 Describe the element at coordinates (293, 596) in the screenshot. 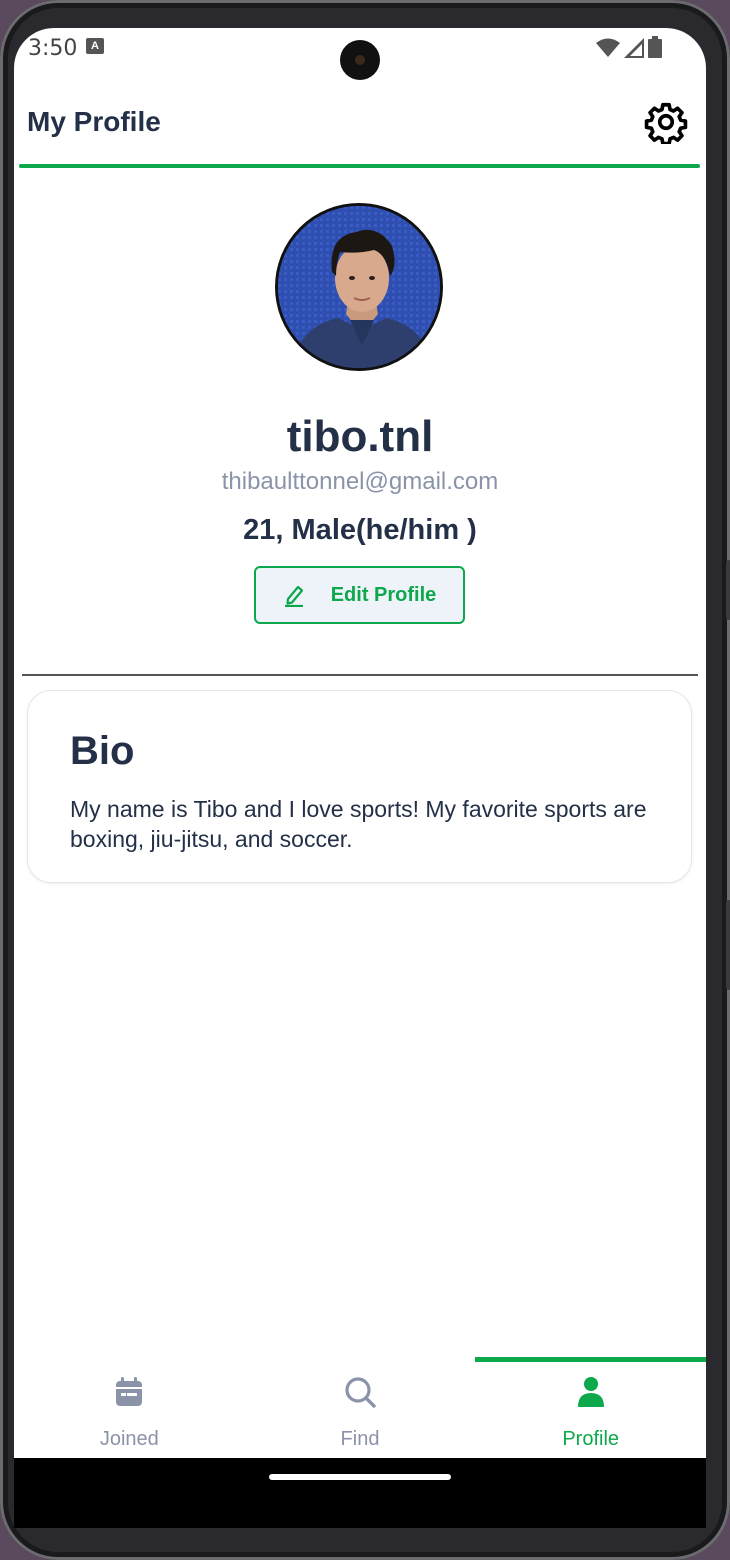

I see `pencil-icon` at that location.